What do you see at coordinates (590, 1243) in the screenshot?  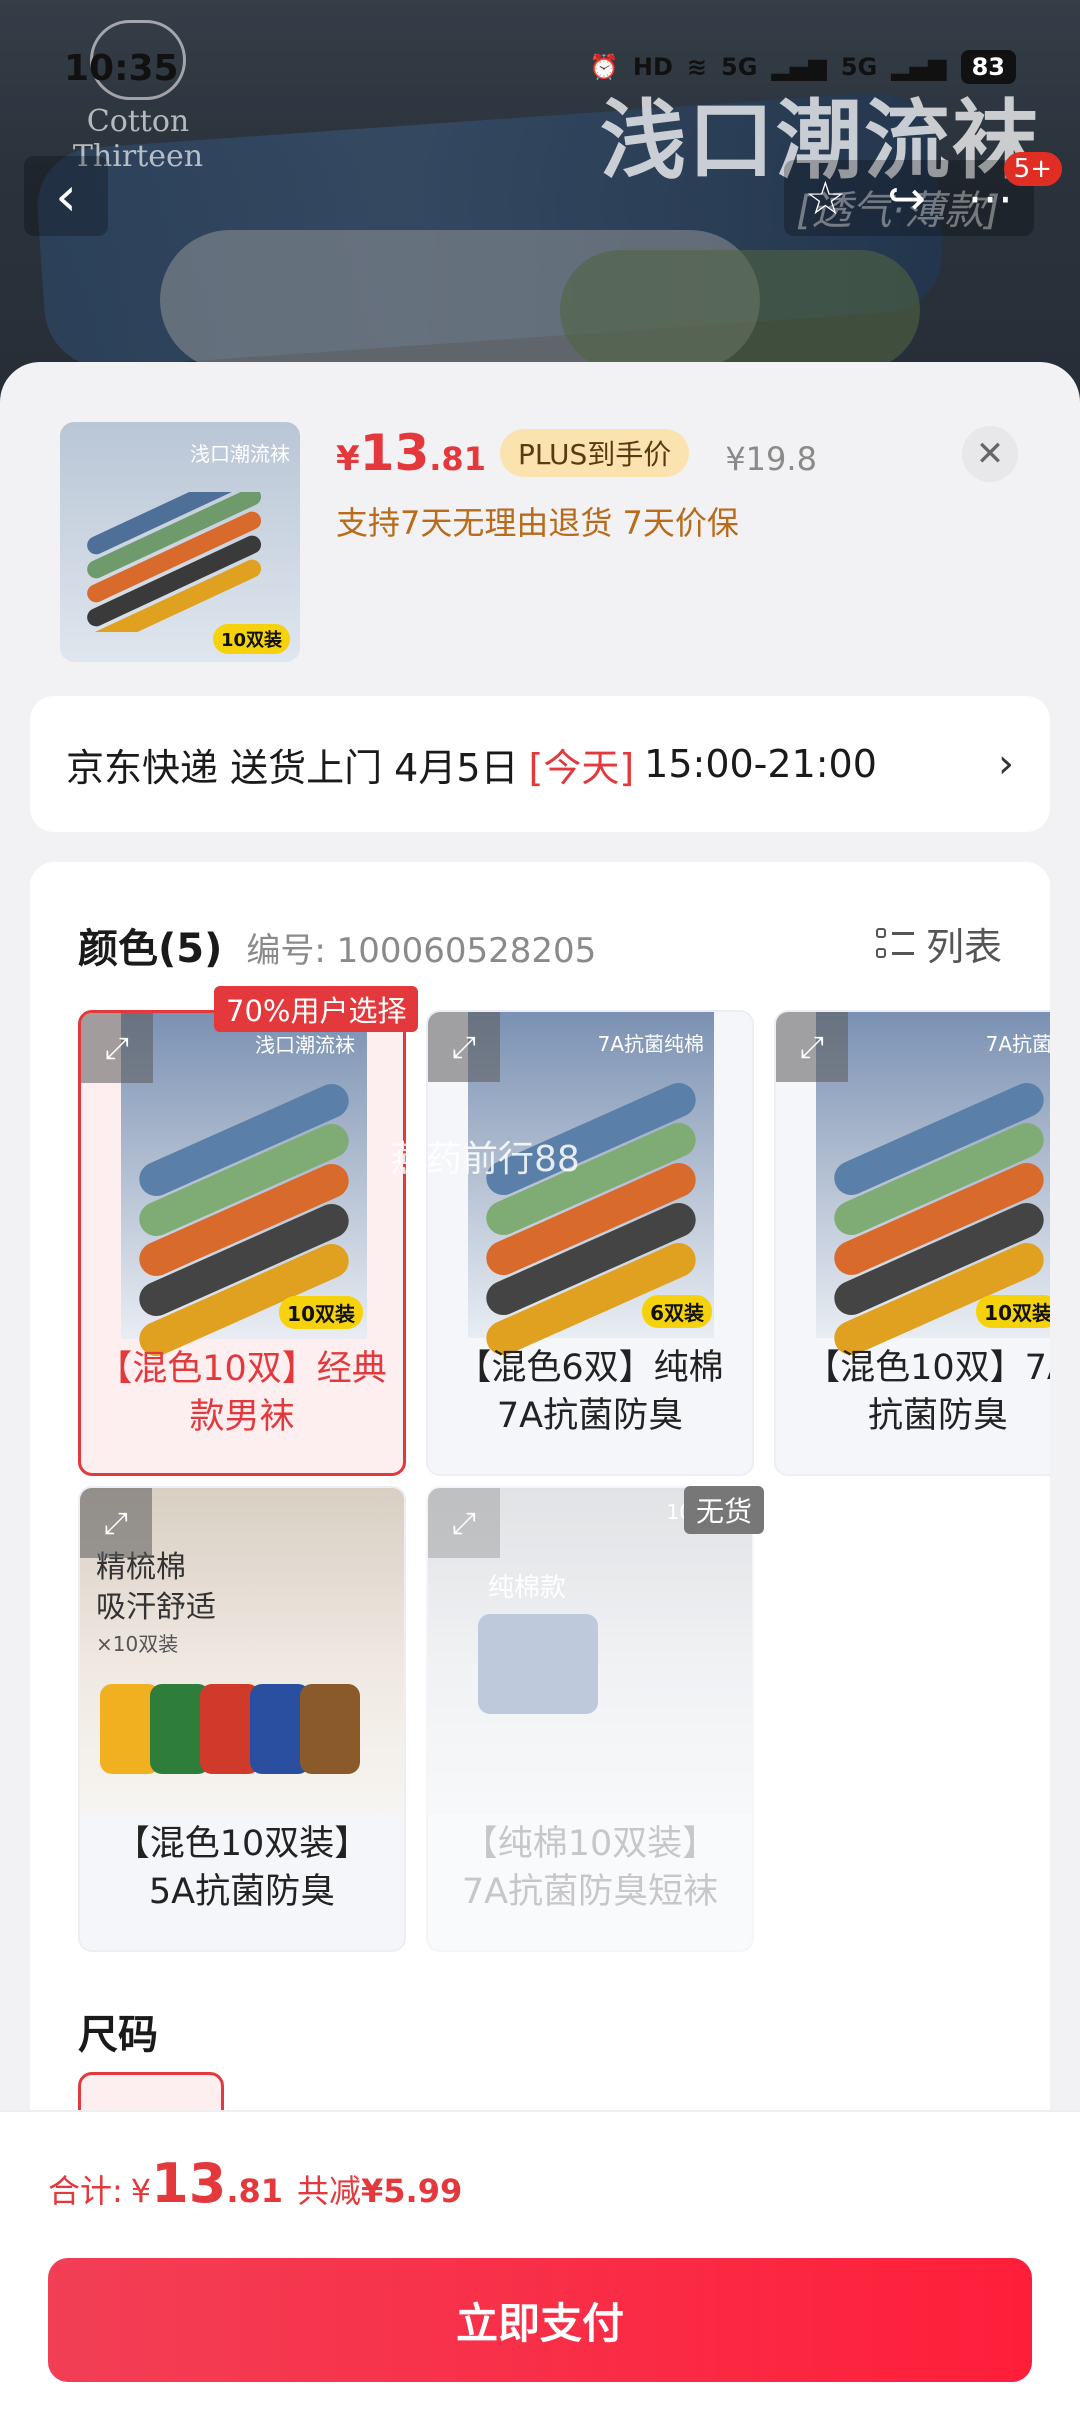 I see `color-option-2: 7A抗菌纯棉 ⤢ 6双装 【混色6双】纯棉7A抗菌防臭` at bounding box center [590, 1243].